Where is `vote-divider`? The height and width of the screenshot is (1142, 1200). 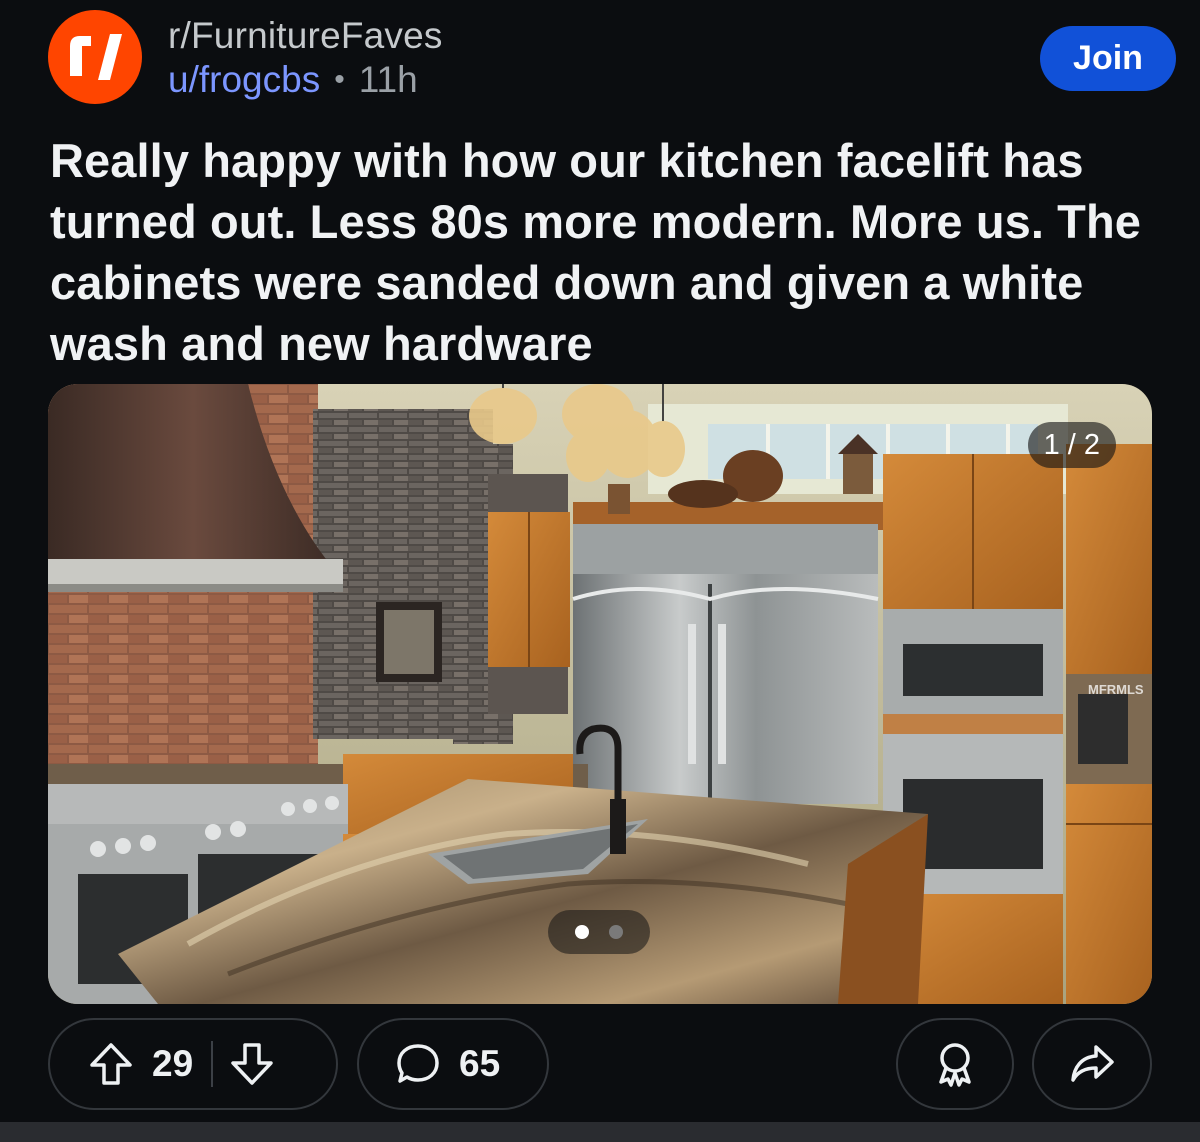
vote-divider is located at coordinates (212, 1064).